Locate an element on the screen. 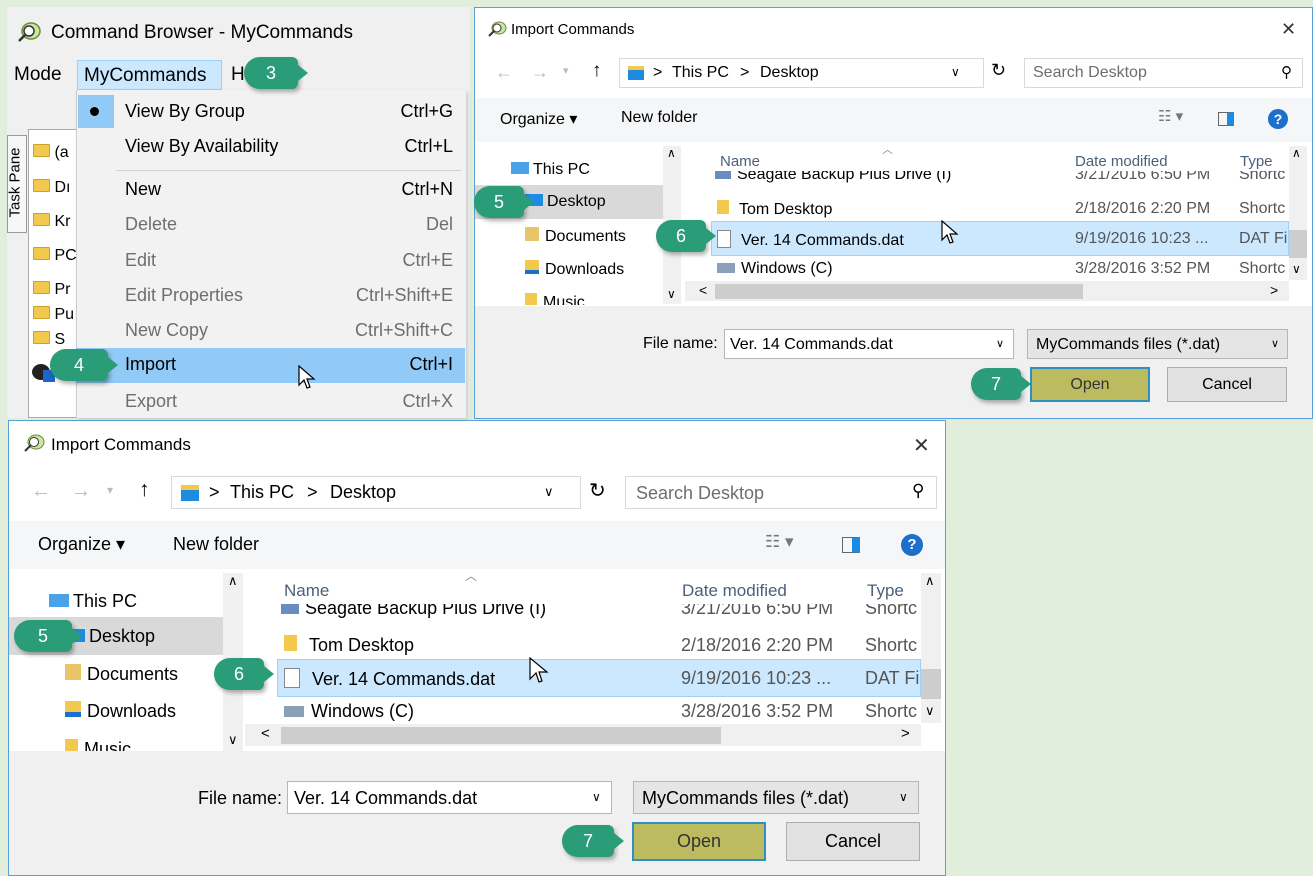 This screenshot has height=876, width=1313. menu-item-view-by-availability: View By Availability Ctrl+L is located at coordinates (270, 147).